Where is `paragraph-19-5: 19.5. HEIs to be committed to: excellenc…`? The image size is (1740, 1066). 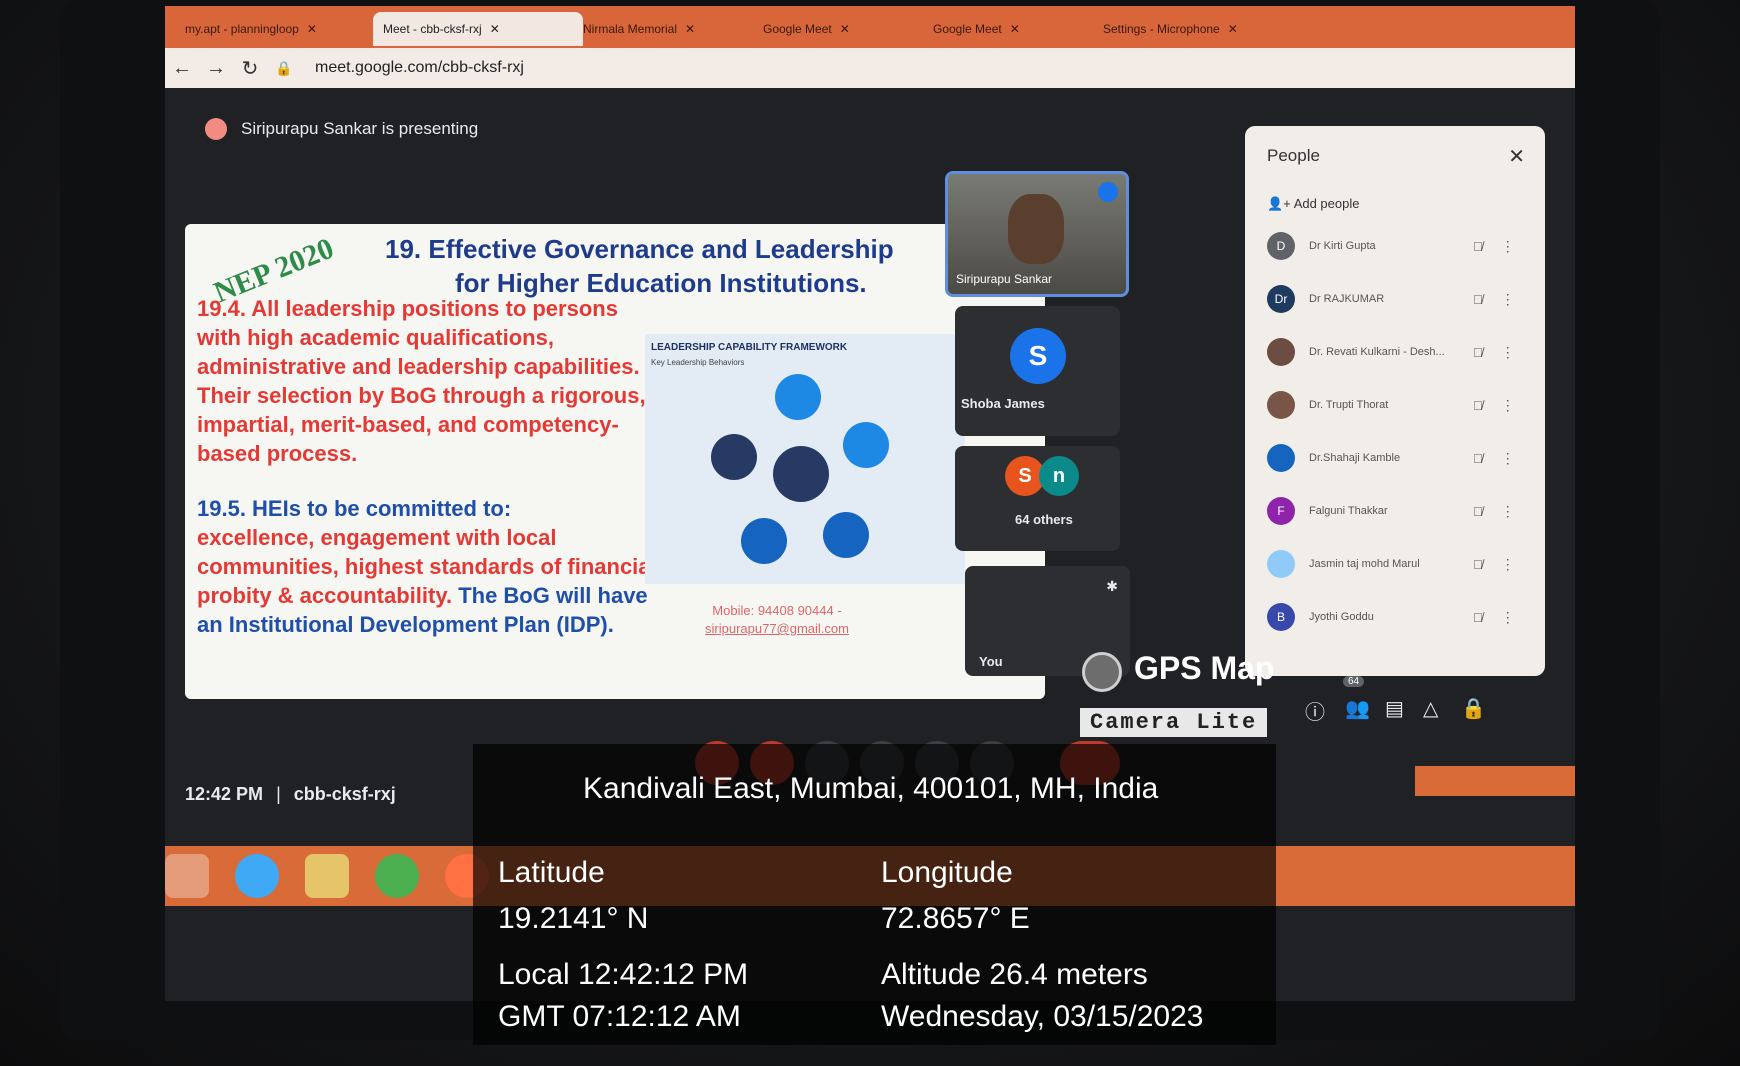
paragraph-19-5: 19.5. HEIs to be committed to: excellenc… is located at coordinates (437, 566).